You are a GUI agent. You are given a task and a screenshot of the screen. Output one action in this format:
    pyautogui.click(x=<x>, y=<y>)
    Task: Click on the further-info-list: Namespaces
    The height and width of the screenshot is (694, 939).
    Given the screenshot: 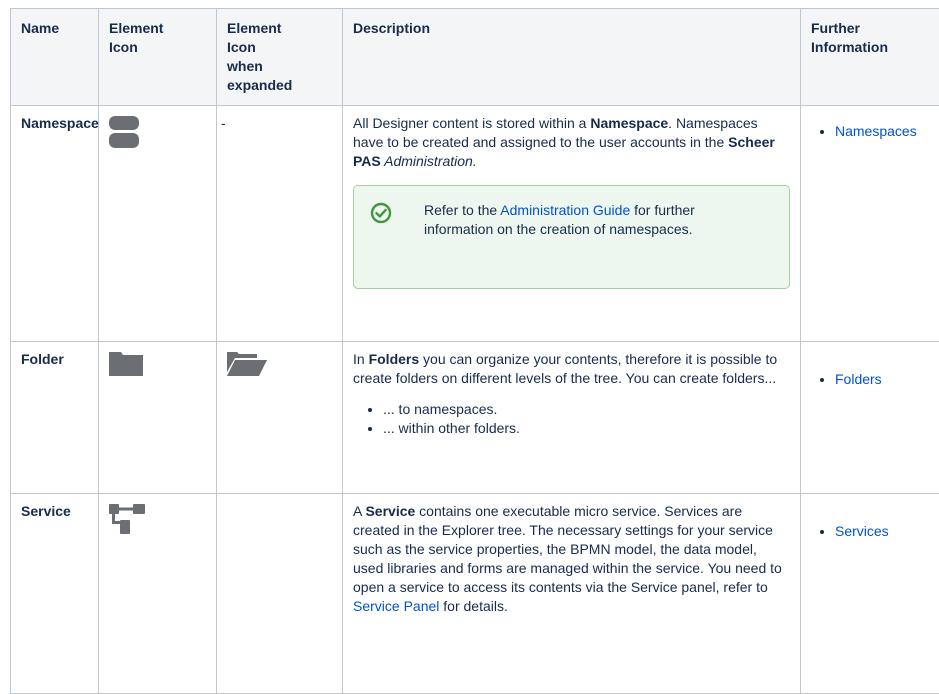 What is the action you would take?
    pyautogui.click(x=875, y=131)
    